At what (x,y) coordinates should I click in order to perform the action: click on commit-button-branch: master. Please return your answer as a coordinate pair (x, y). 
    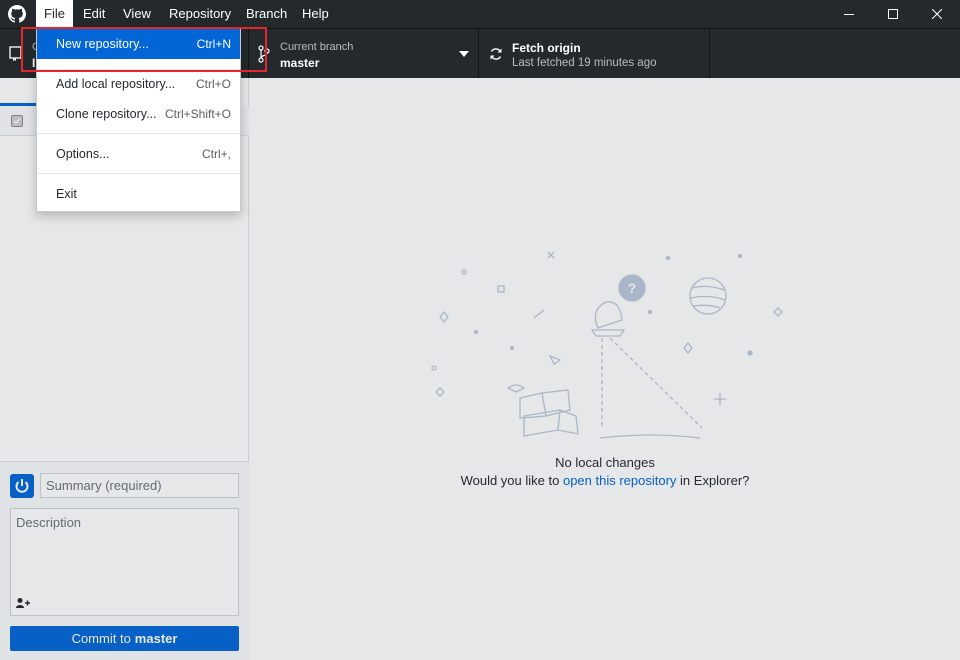
    Looking at the image, I should click on (156, 638).